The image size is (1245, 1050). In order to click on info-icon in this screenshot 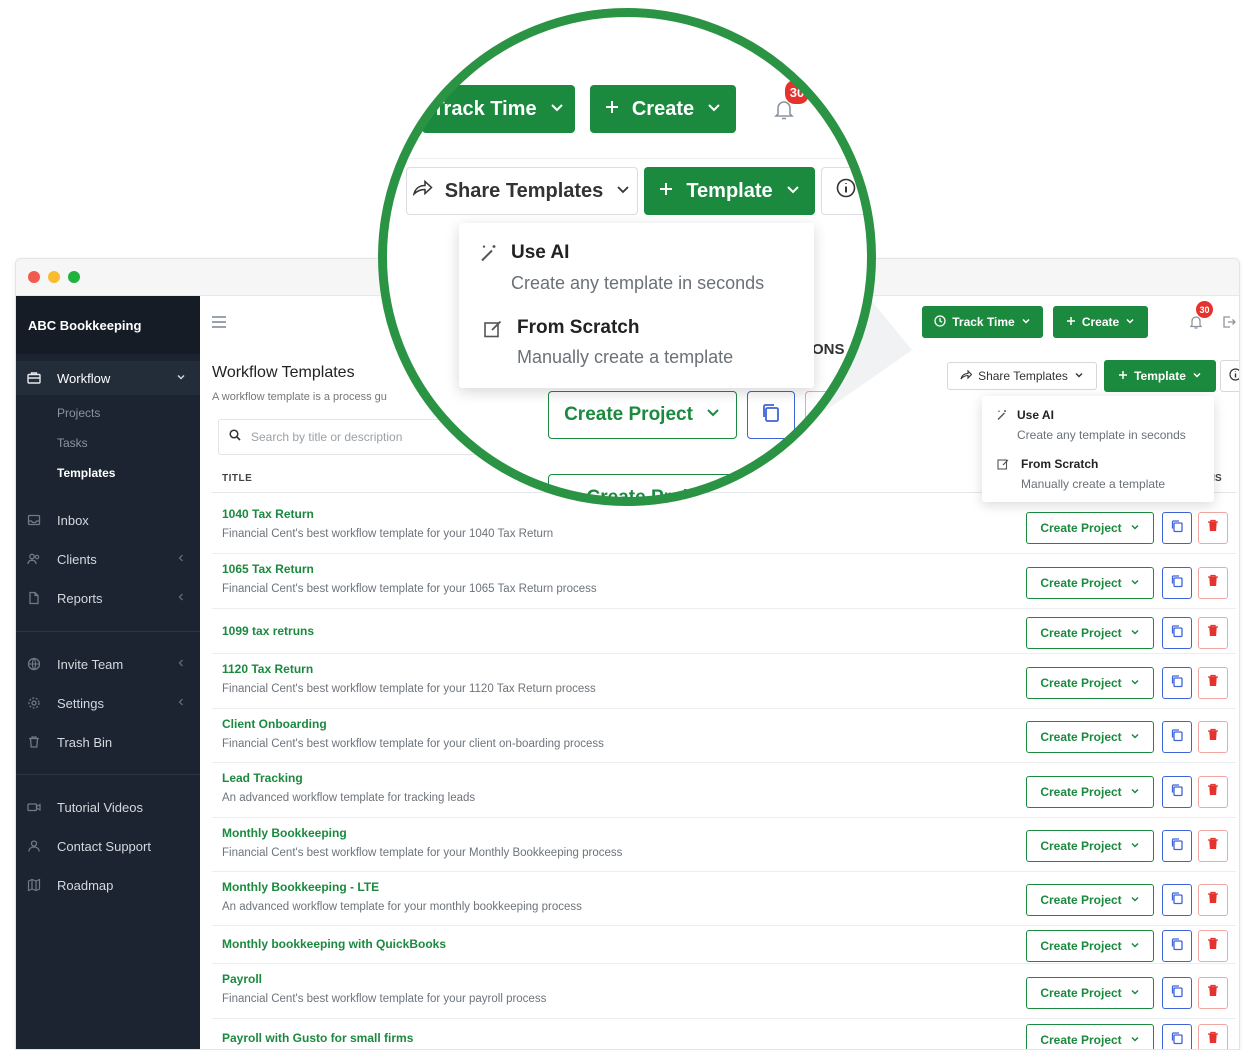, I will do `click(846, 191)`.